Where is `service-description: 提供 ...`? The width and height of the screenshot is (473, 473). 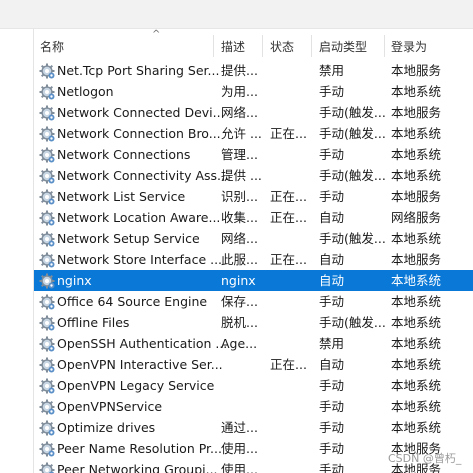 service-description: 提供 ... is located at coordinates (241, 175).